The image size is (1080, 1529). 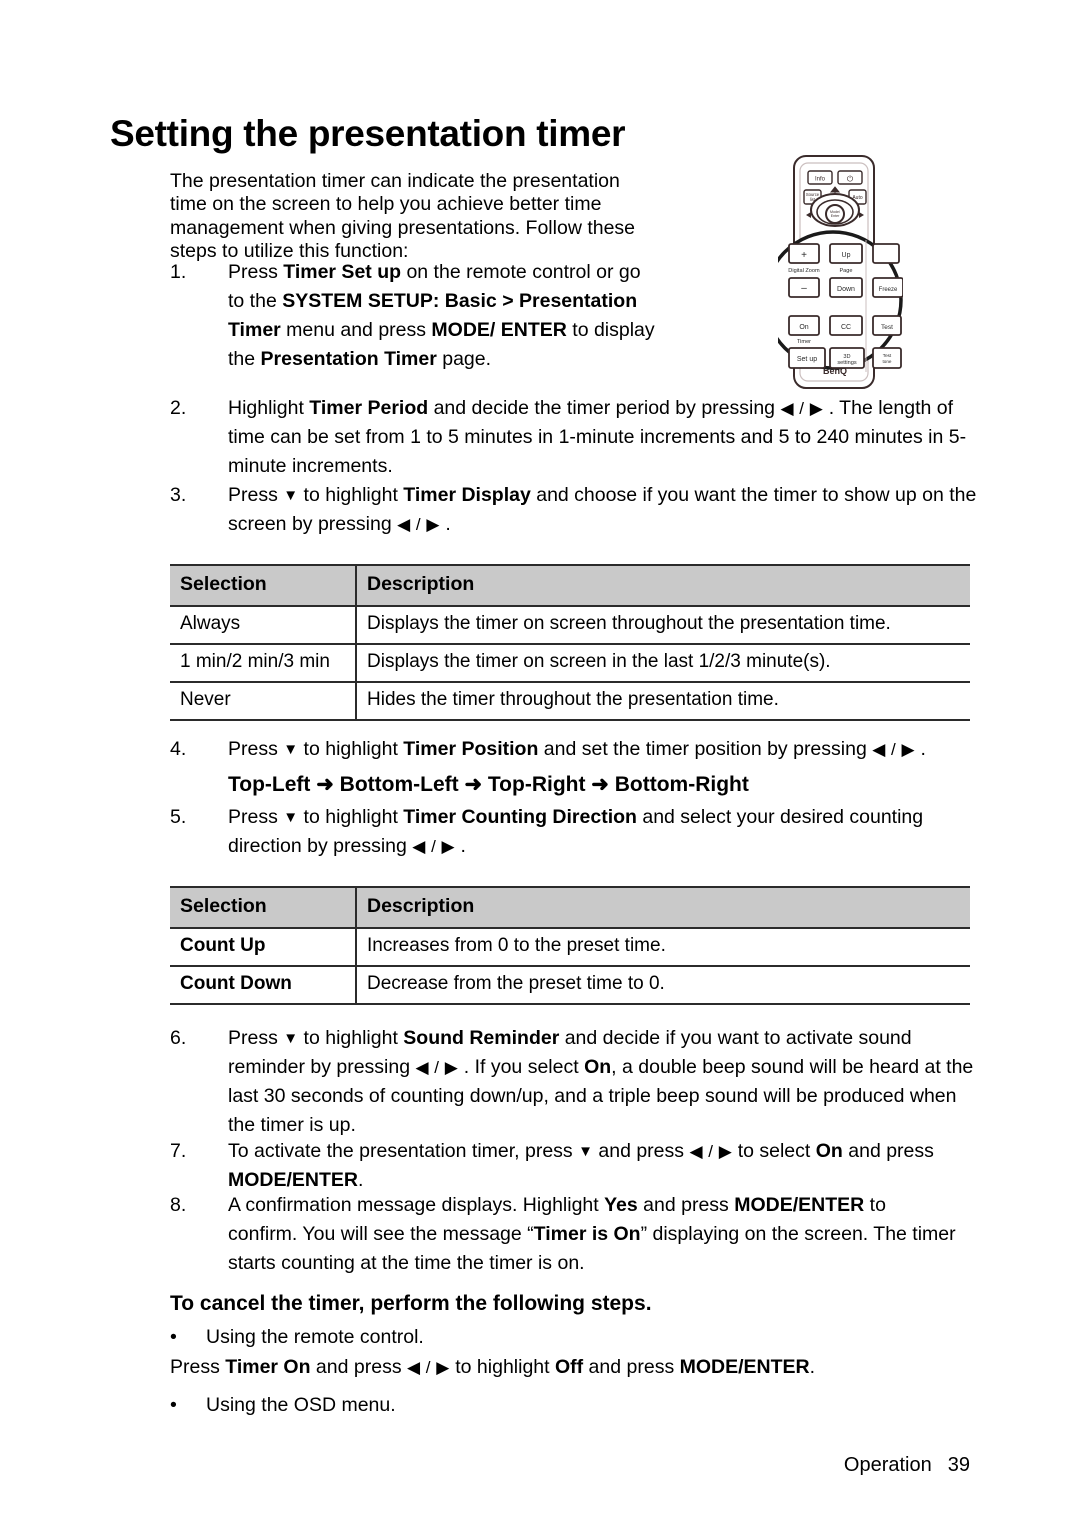 What do you see at coordinates (368, 133) in the screenshot?
I see `page-title: Setting the presentation timer` at bounding box center [368, 133].